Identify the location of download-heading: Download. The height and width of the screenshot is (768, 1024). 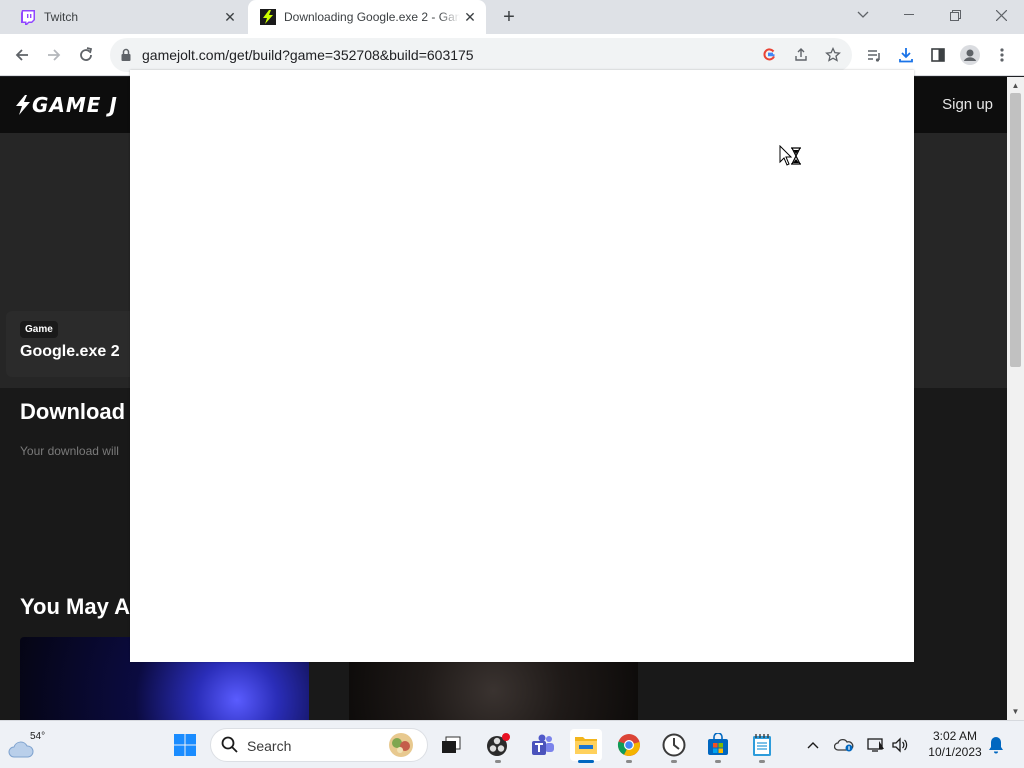
(73, 411).